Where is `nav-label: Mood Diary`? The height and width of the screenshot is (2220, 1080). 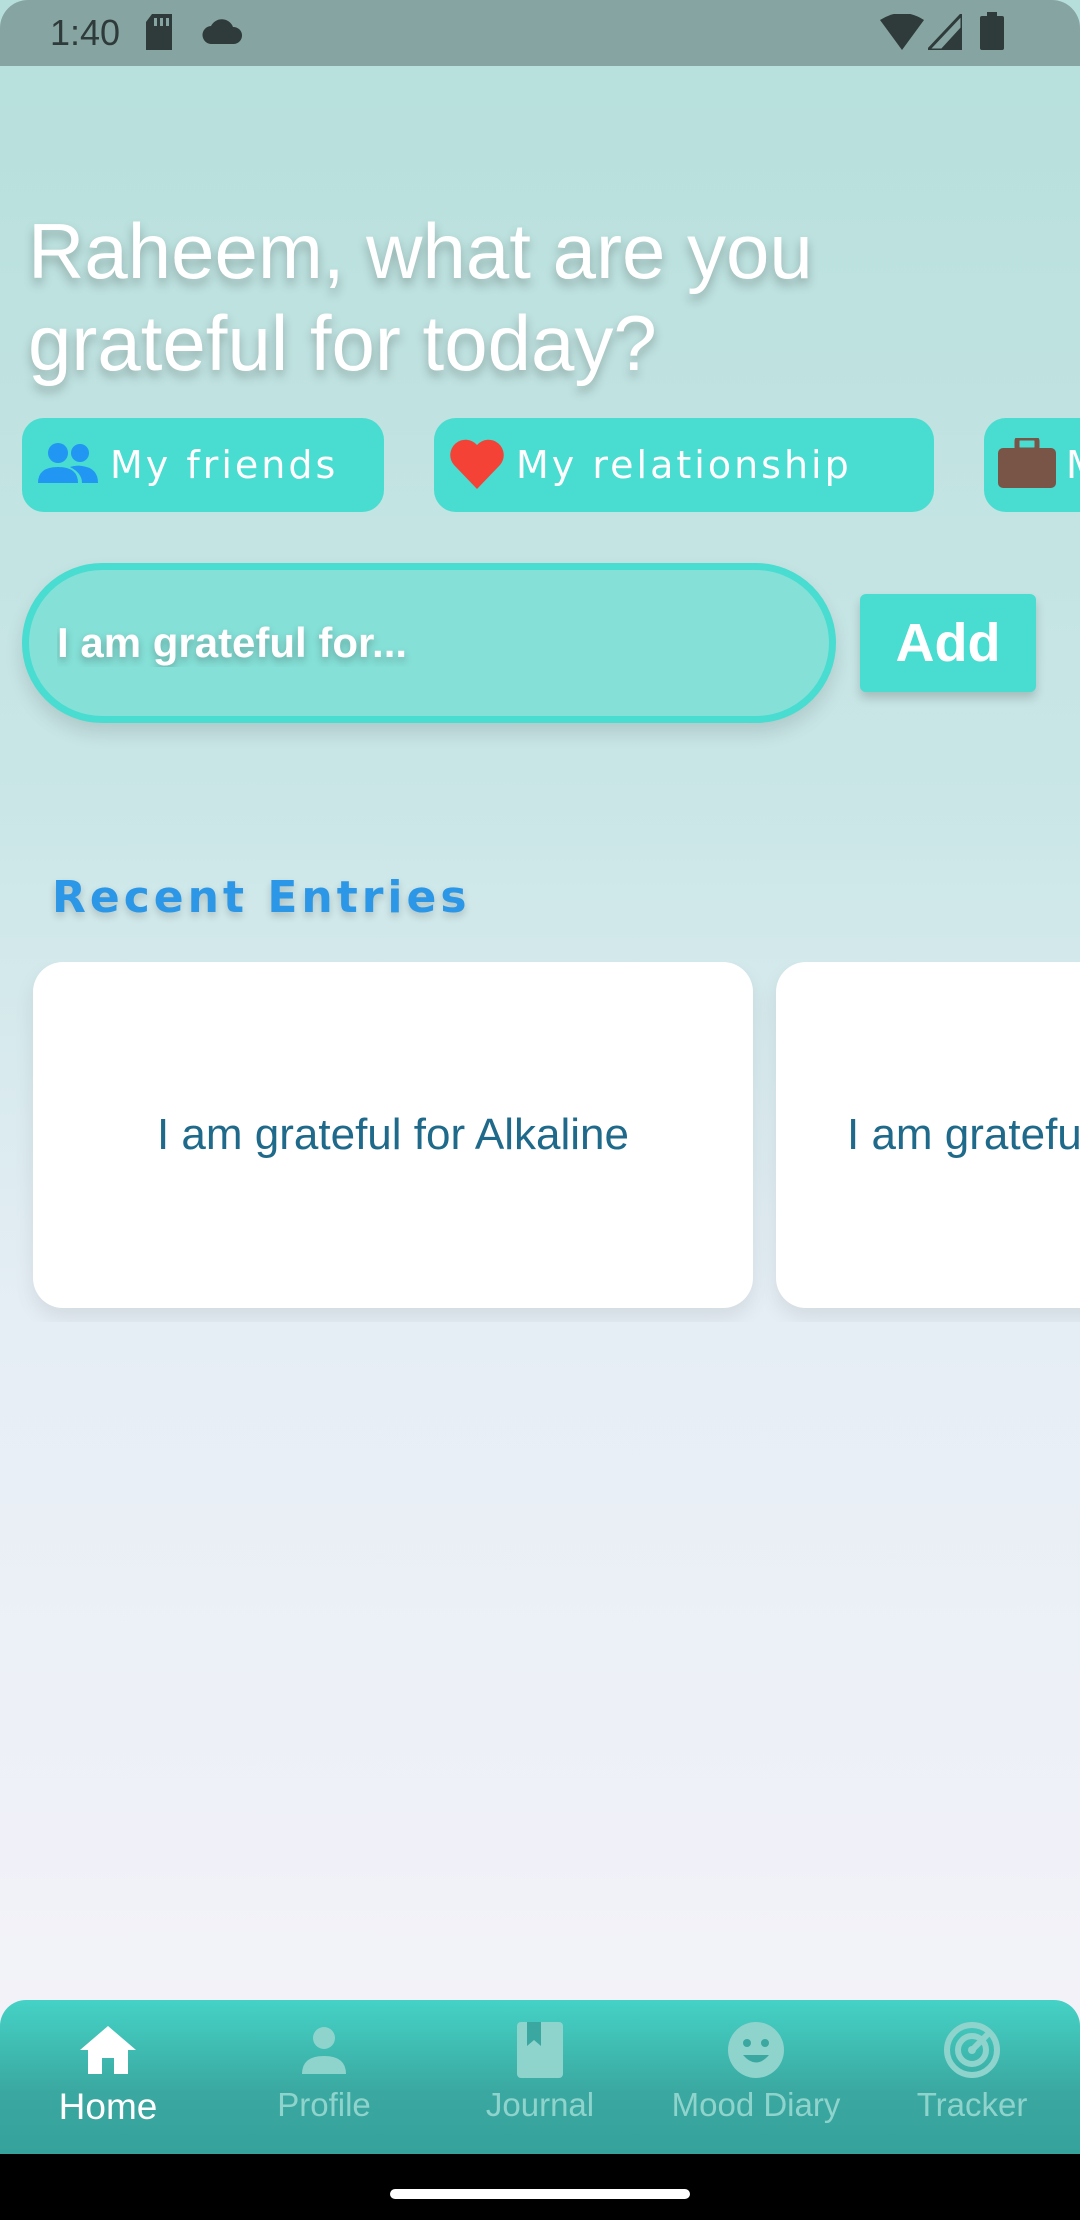 nav-label: Mood Diary is located at coordinates (756, 2104).